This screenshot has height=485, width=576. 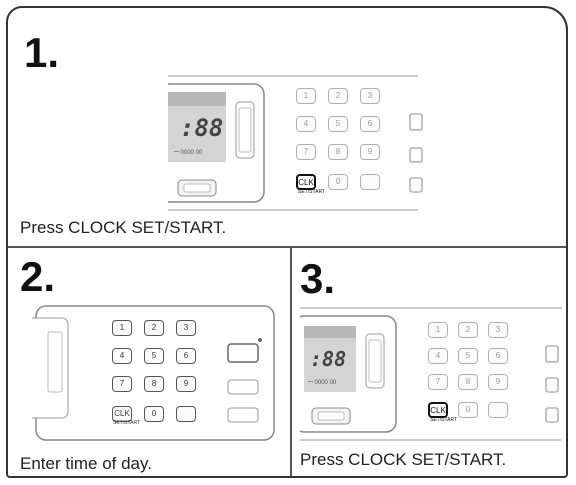 I want to click on step-3-number: 3., so click(x=318, y=278).